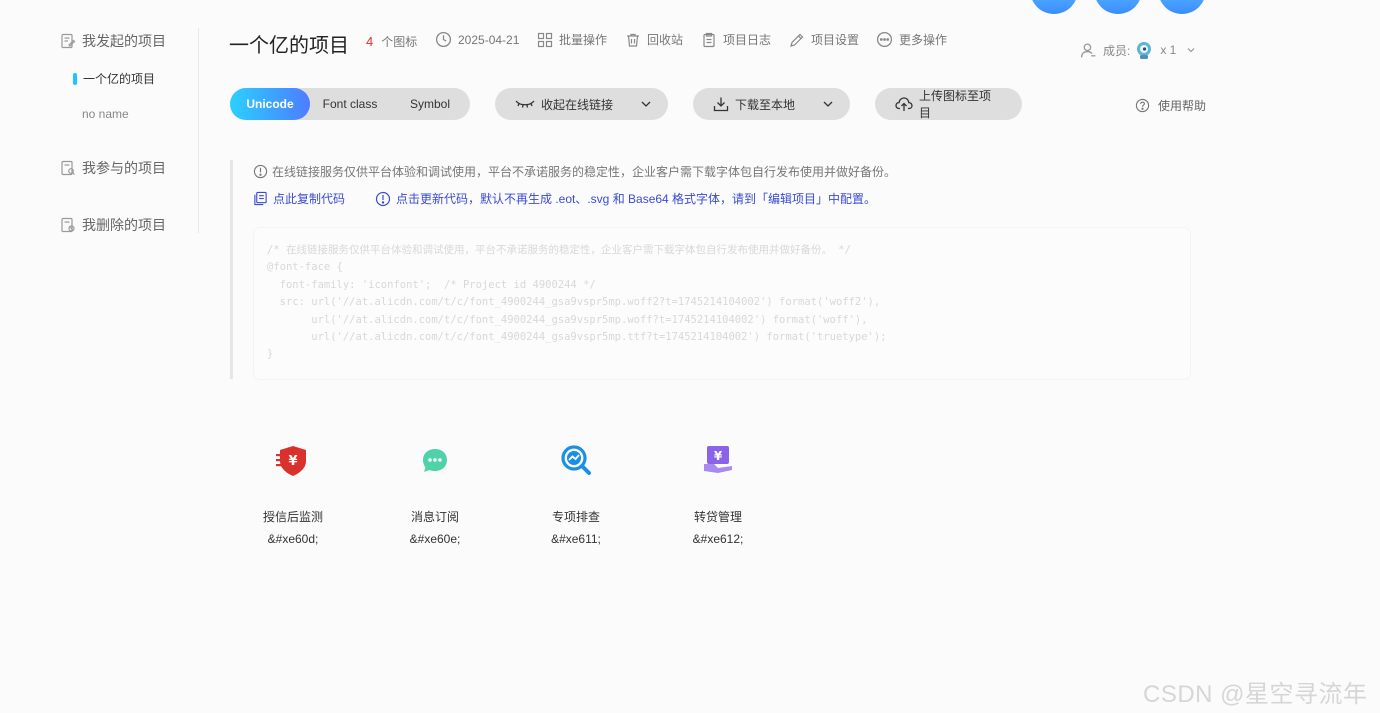 This screenshot has width=1380, height=713. Describe the element at coordinates (904, 104) in the screenshot. I see `cloud-upload-icon` at that location.